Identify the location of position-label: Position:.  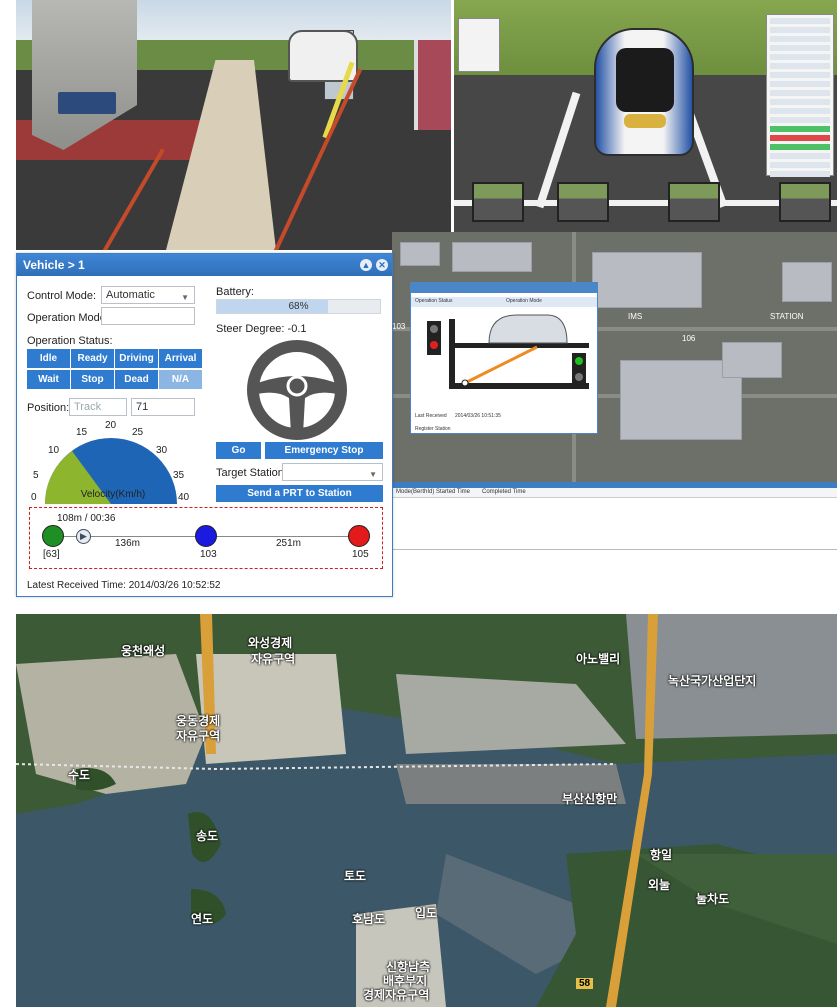
(48, 408).